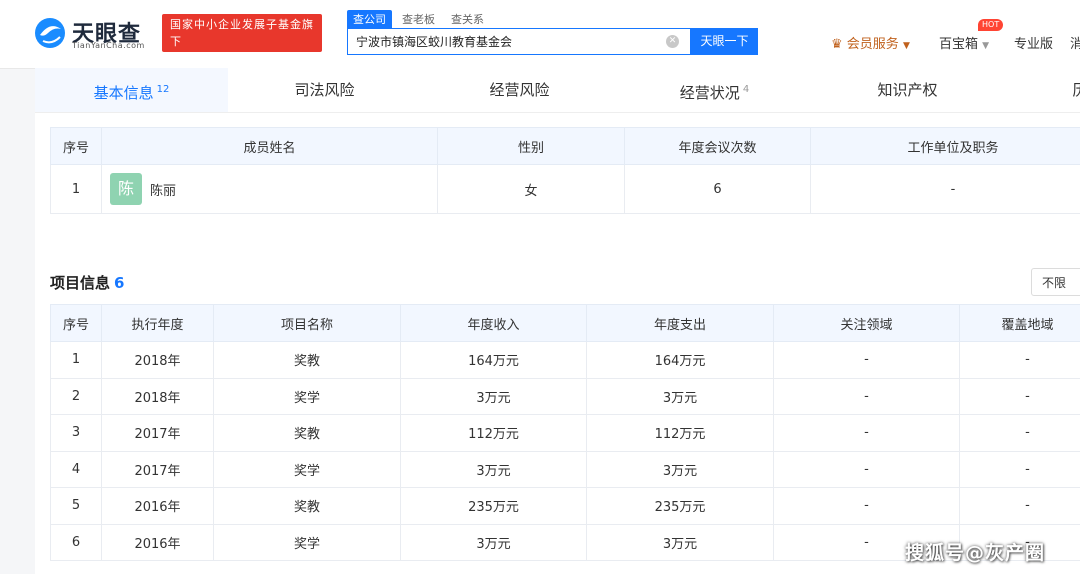  I want to click on cell-expense: 112万元, so click(680, 433).